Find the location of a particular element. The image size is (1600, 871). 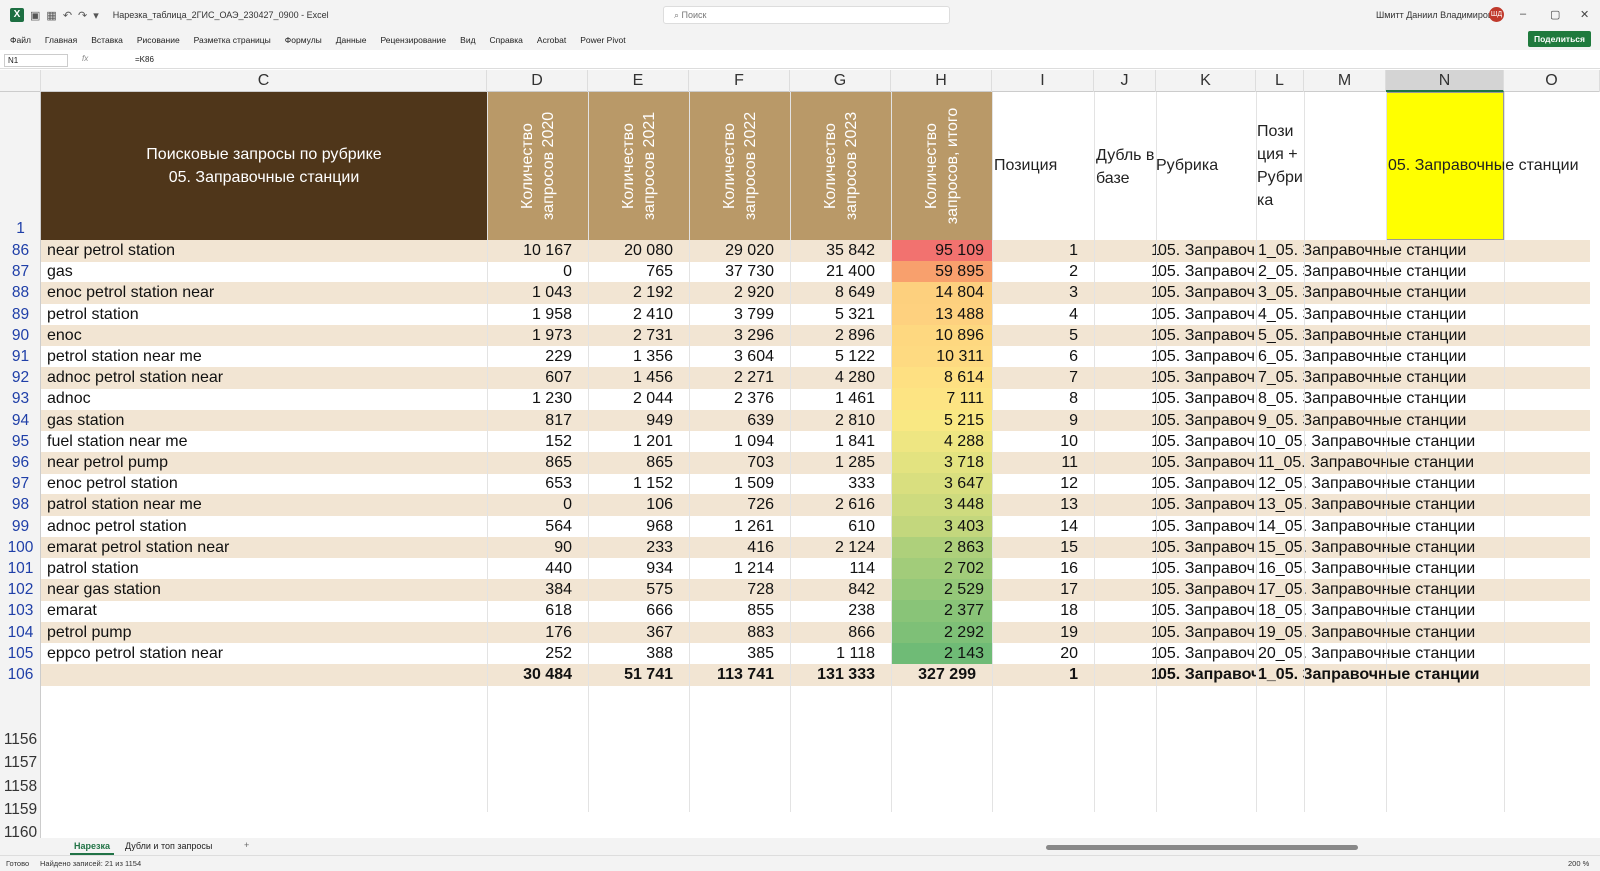

maximize-icon: ▢ is located at coordinates (1555, 14).